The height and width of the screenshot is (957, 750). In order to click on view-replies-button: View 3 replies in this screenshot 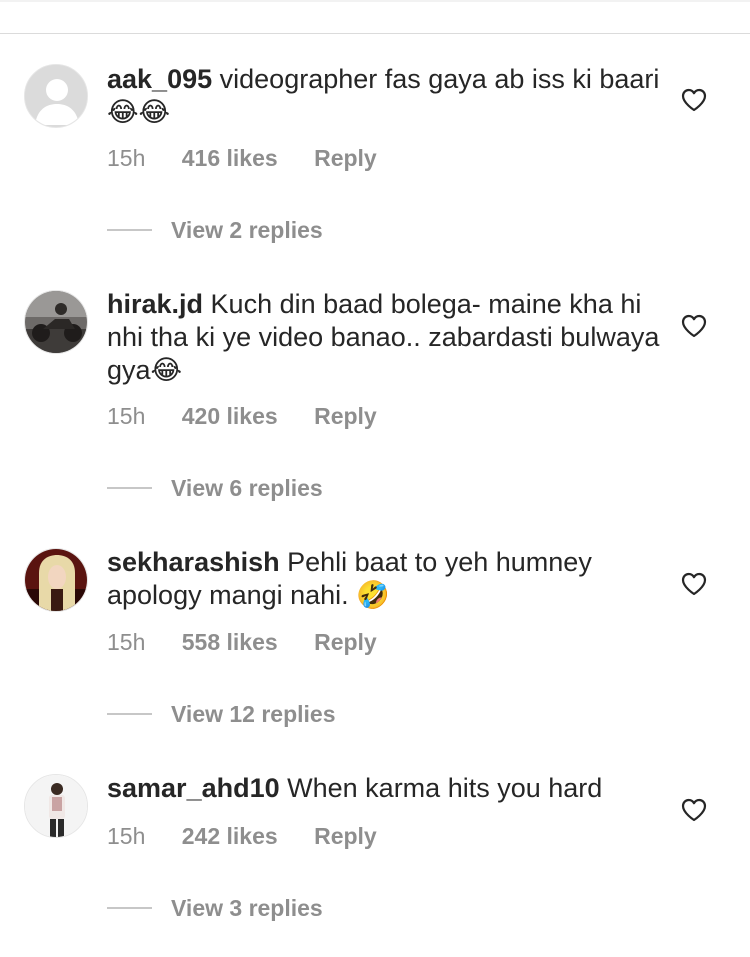, I will do `click(215, 908)`.